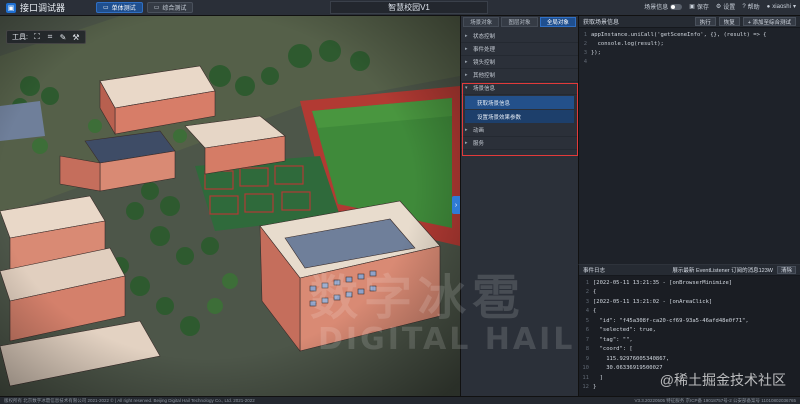 The width and height of the screenshot is (800, 404). What do you see at coordinates (43, 8) in the screenshot?
I see `app-title: 接口调试器` at bounding box center [43, 8].